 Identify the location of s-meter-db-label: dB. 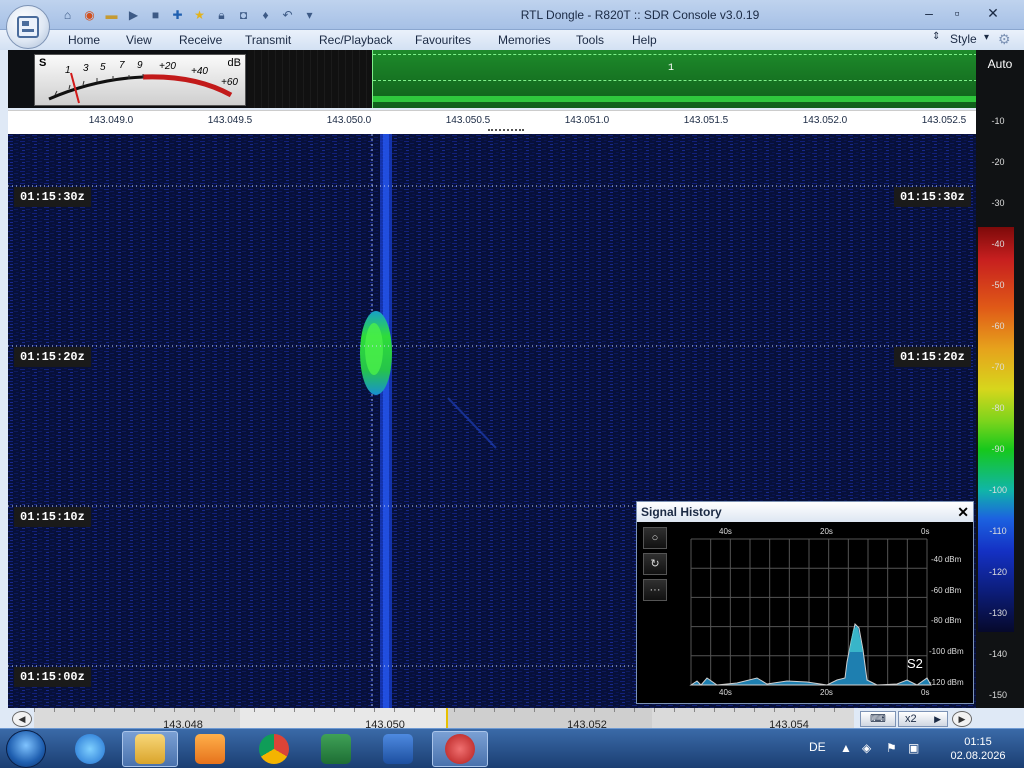
(234, 63).